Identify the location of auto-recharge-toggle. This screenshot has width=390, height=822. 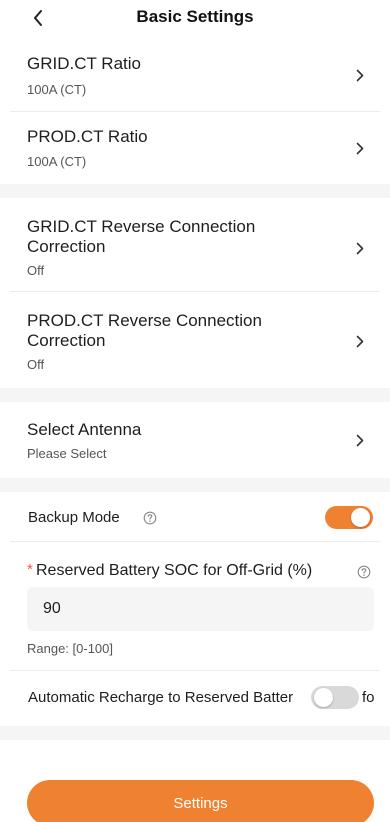
(335, 697).